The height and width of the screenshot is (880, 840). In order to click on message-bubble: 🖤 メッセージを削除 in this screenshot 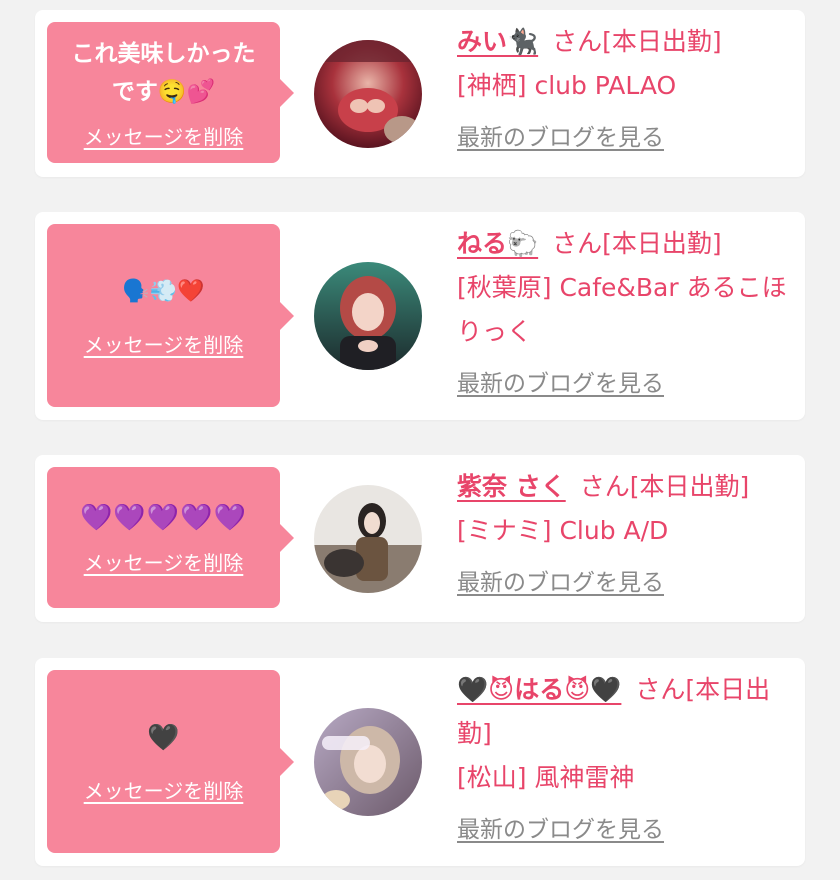, I will do `click(170, 761)`.